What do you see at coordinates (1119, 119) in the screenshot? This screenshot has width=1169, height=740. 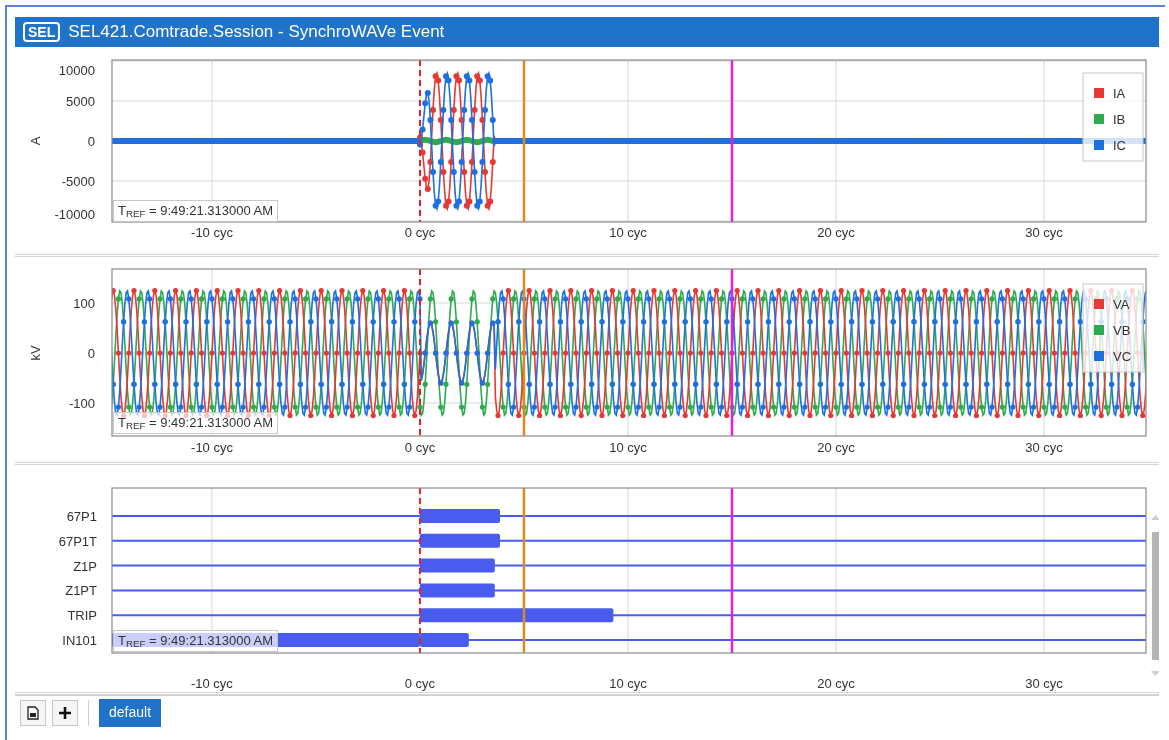 I see `legend-label: IB` at bounding box center [1119, 119].